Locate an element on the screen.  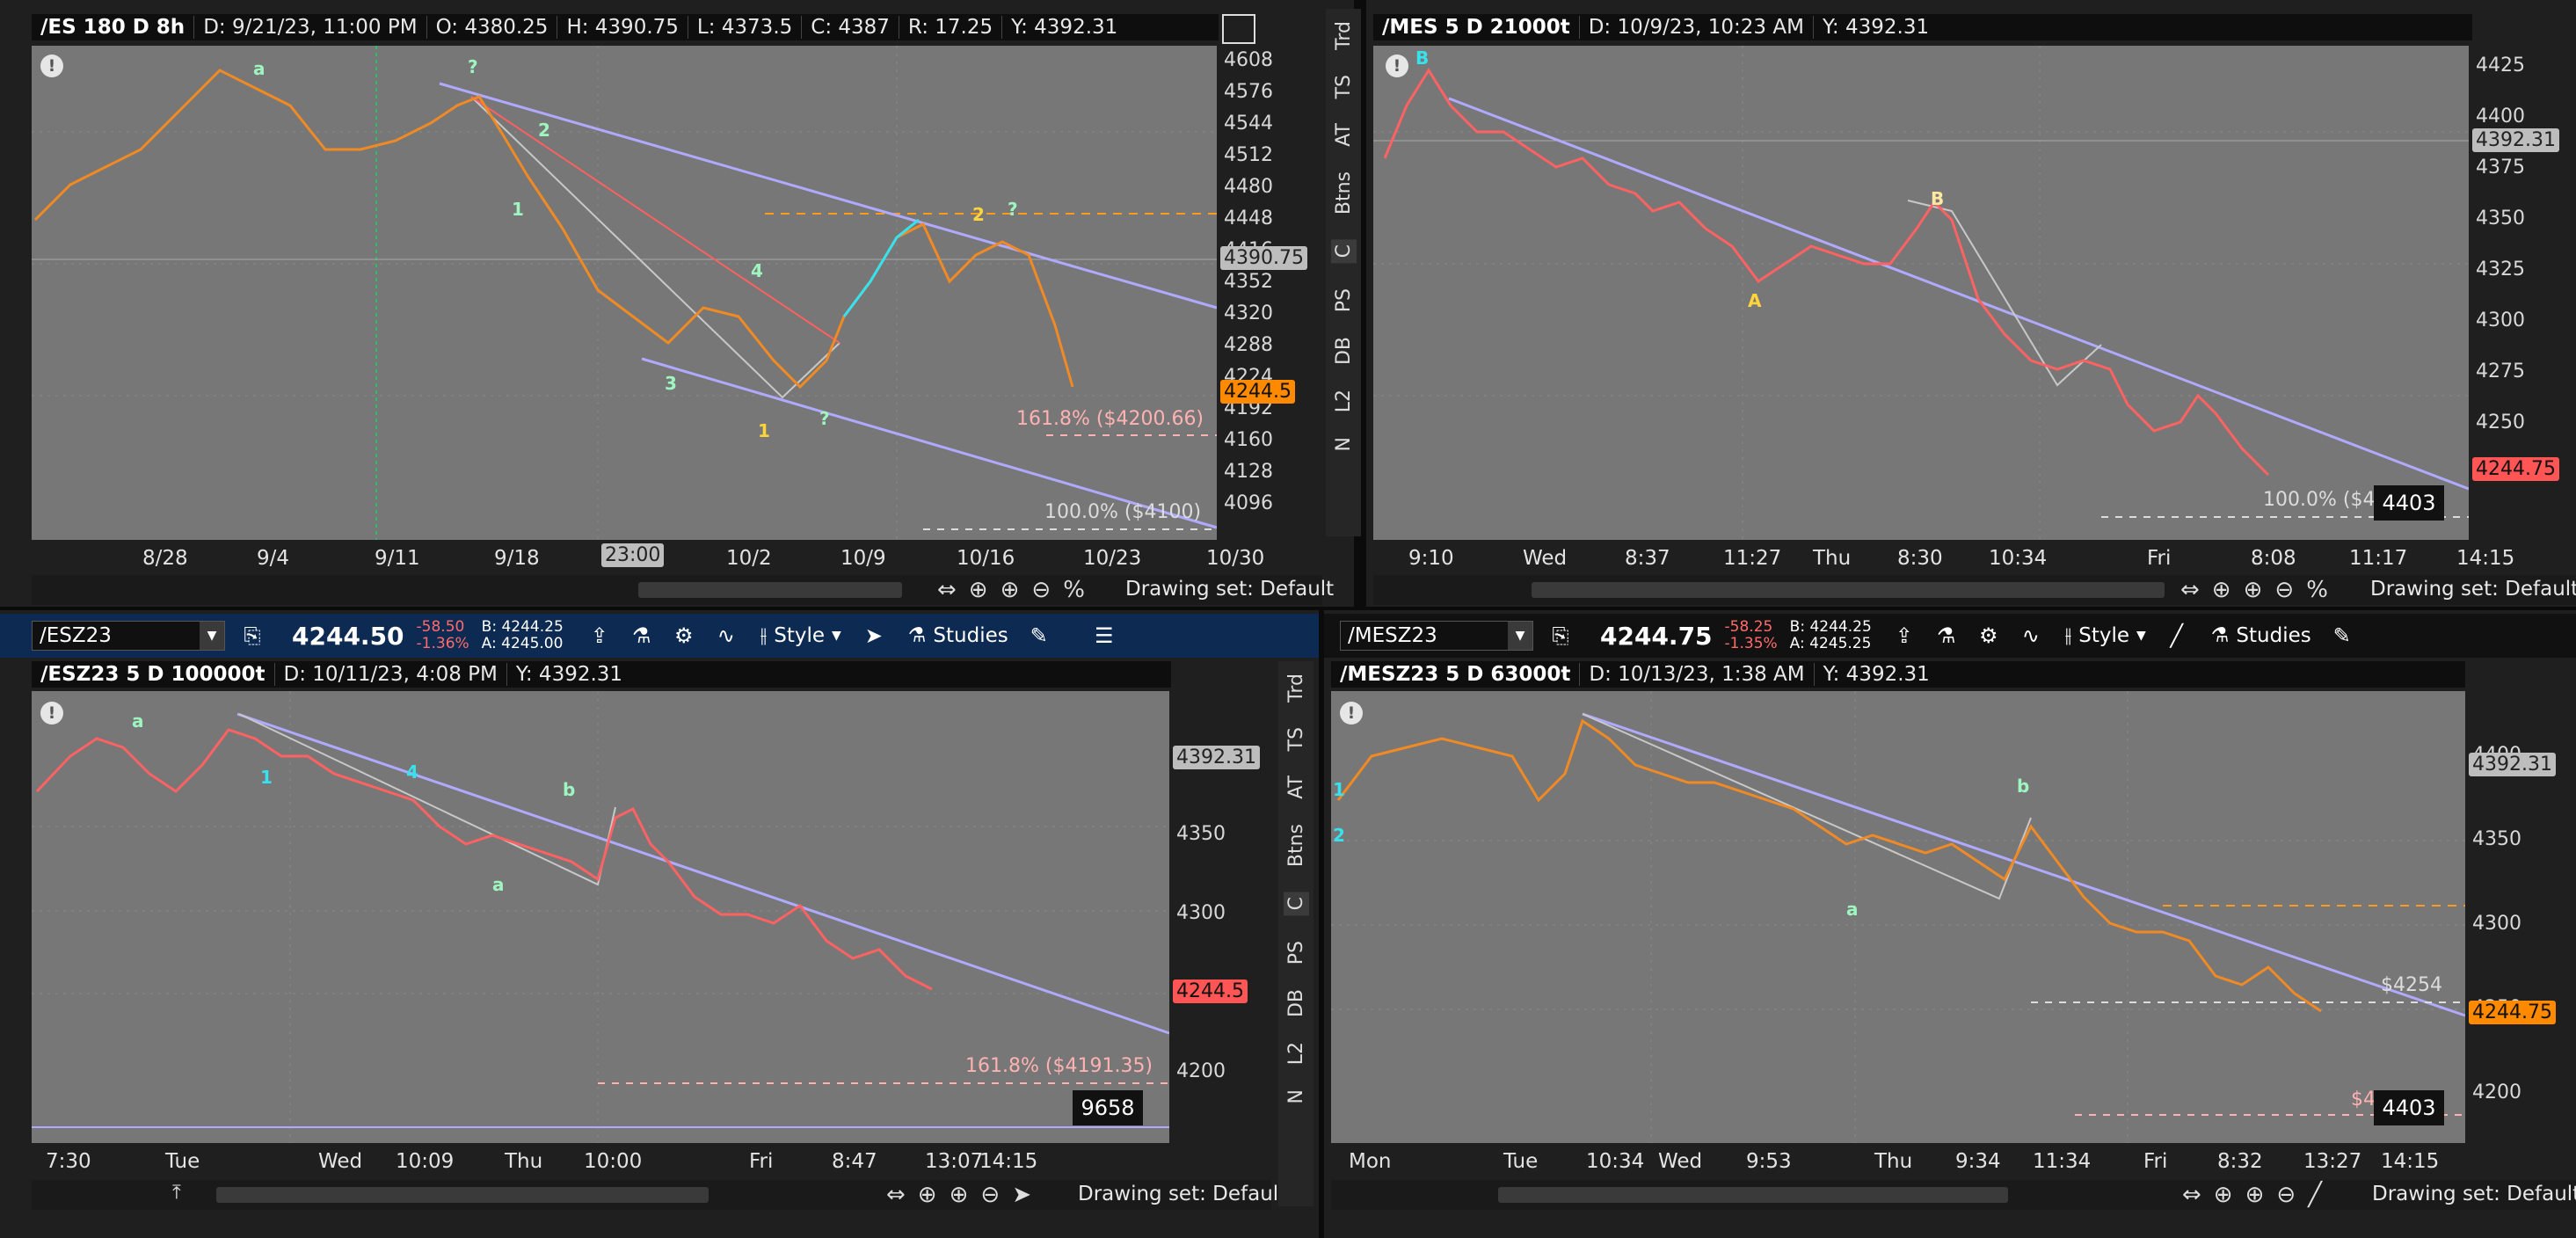
drawing-set-label: Drawing set: Default is located at coordinates (2474, 1194).